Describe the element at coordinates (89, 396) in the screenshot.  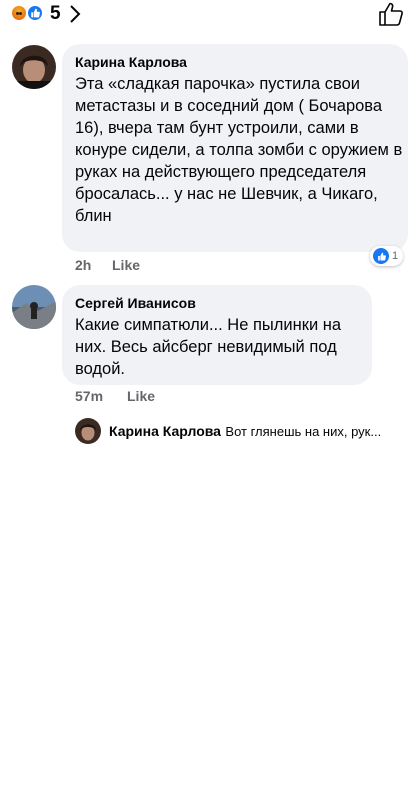
I see `comment-timestamp: 57m` at that location.